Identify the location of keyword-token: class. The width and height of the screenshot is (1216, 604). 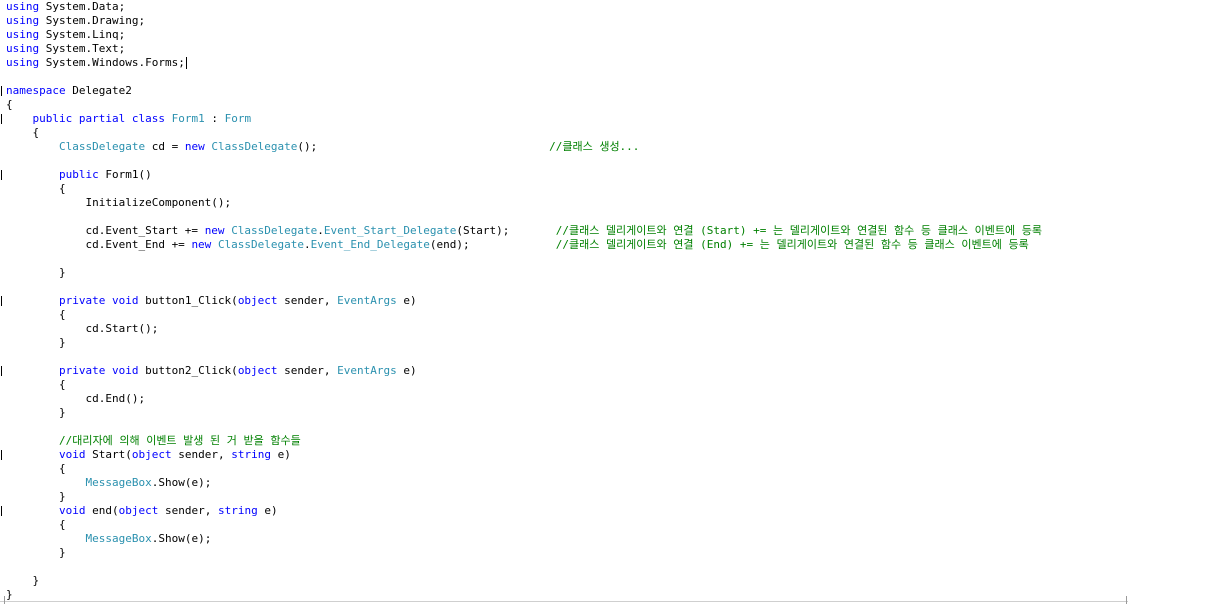
(148, 118).